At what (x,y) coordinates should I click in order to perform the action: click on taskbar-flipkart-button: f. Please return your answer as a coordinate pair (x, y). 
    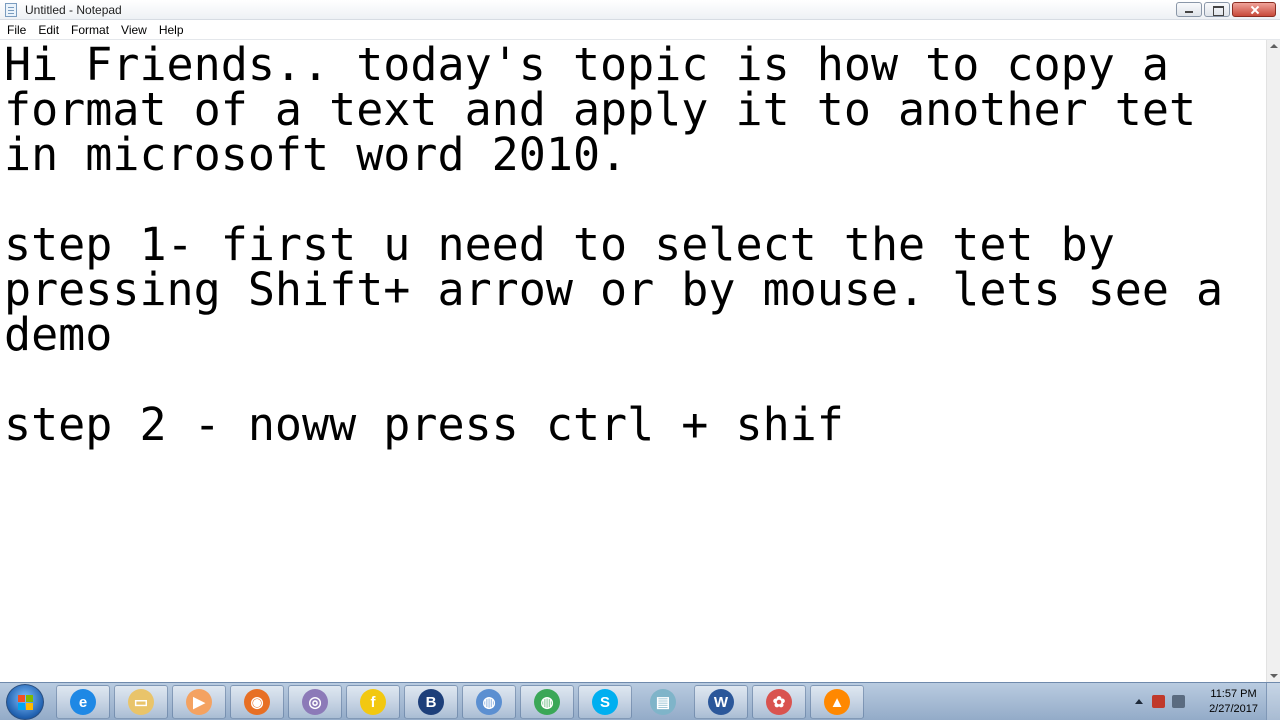
    Looking at the image, I should click on (373, 702).